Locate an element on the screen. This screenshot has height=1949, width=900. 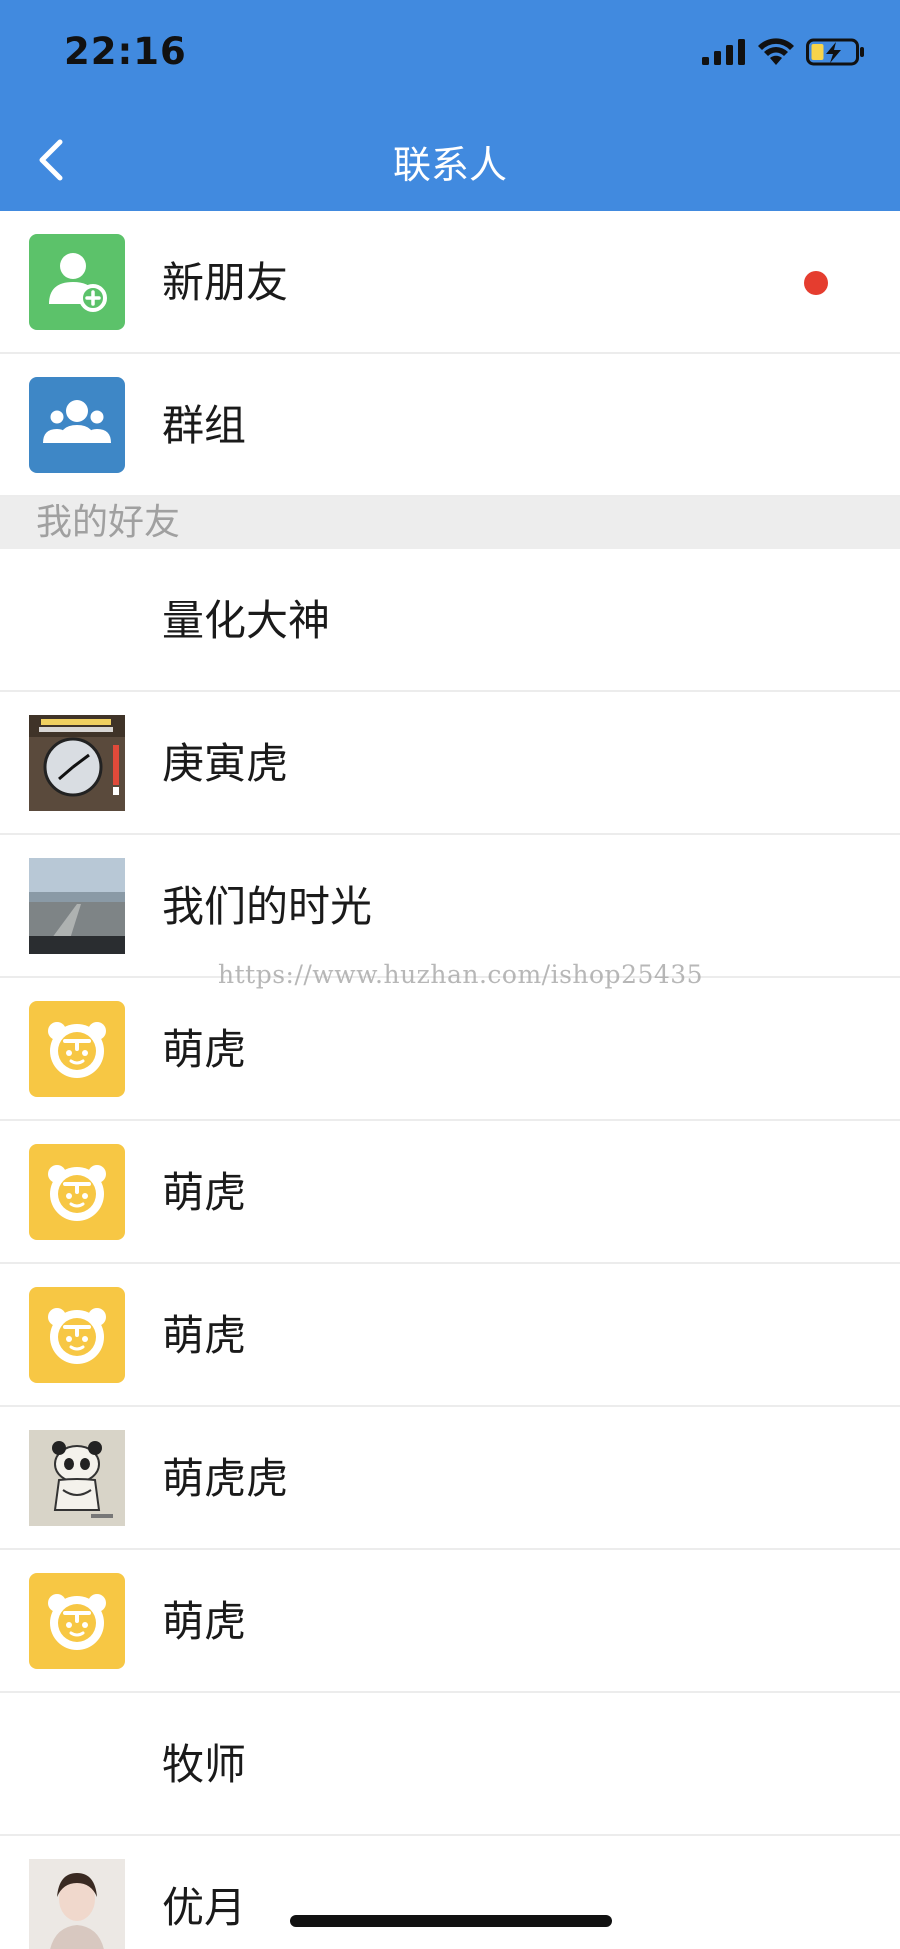
watermark: https://www.huzhan.com/ishop25435 is located at coordinates (461, 974).